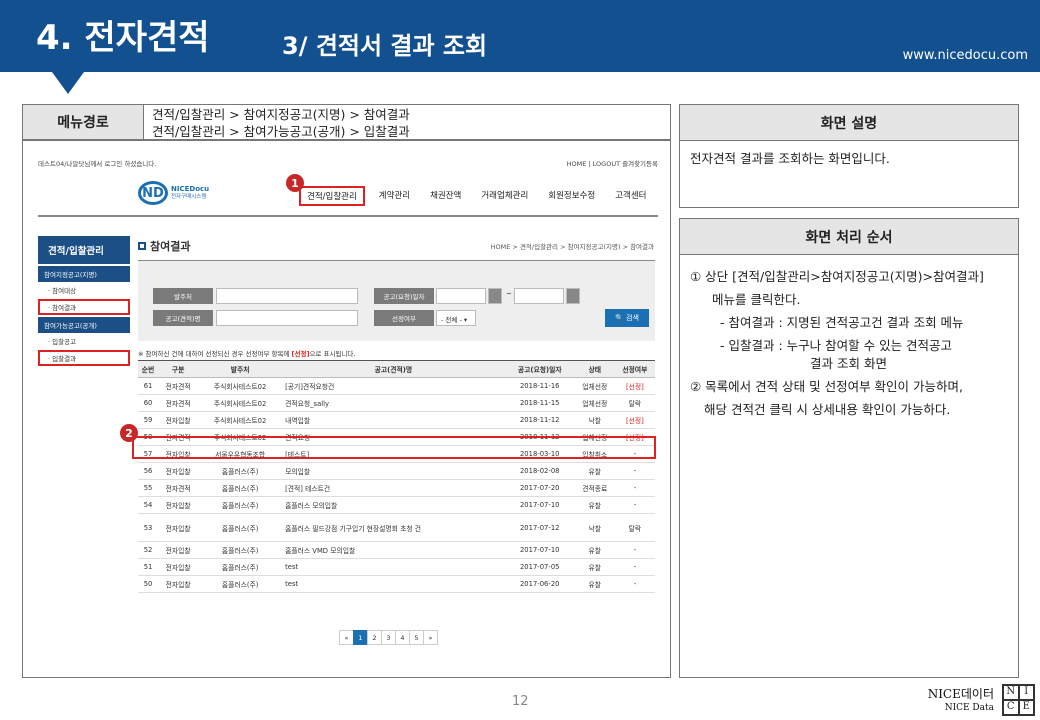 This screenshot has width=1040, height=720. Describe the element at coordinates (416, 637) in the screenshot. I see `page-link: 5` at that location.